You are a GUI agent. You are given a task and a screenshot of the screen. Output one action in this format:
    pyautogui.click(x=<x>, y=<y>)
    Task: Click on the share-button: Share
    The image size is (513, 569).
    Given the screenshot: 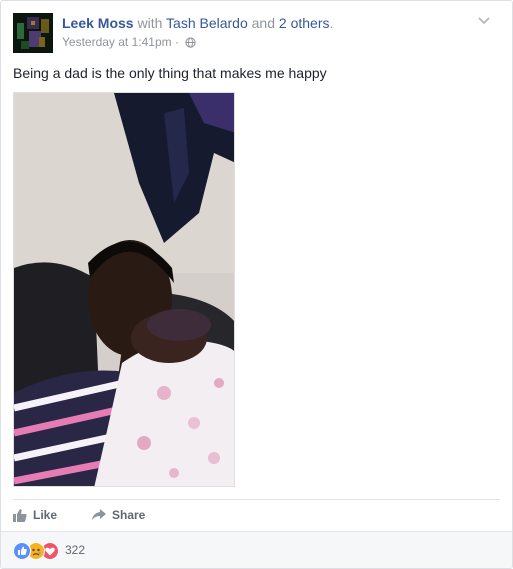 What is the action you would take?
    pyautogui.click(x=118, y=515)
    